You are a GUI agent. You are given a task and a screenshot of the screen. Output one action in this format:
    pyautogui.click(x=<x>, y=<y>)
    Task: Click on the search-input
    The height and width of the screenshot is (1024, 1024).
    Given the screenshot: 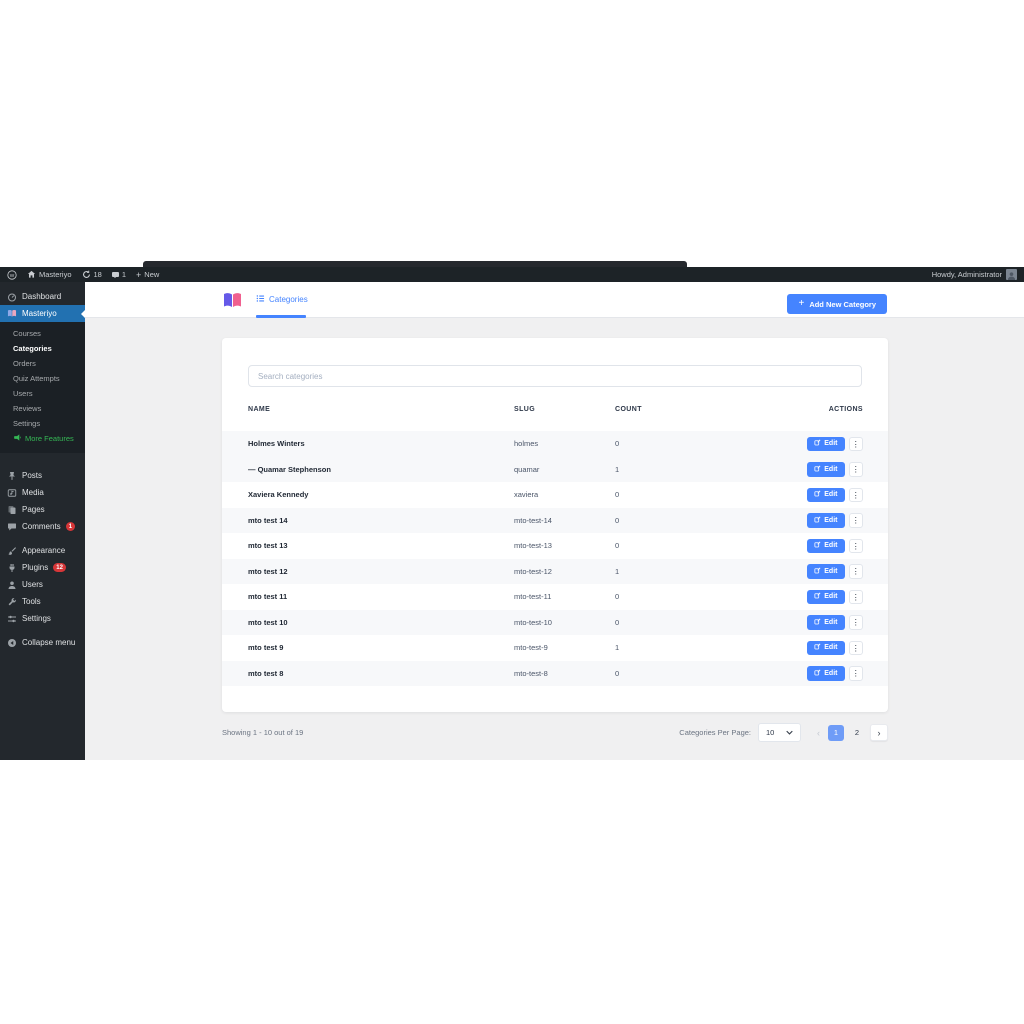 What is the action you would take?
    pyautogui.click(x=555, y=376)
    